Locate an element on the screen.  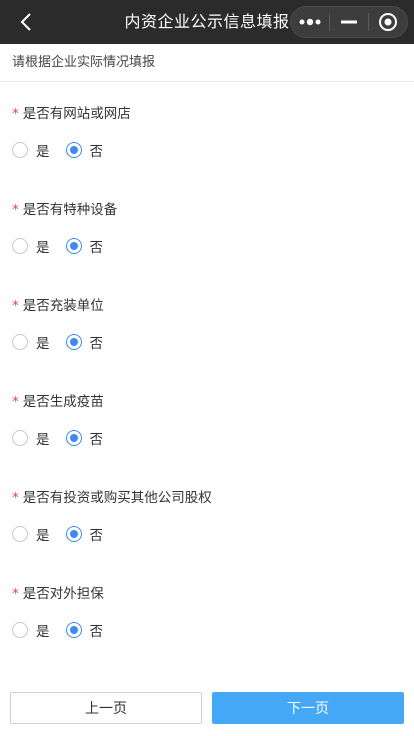
target-close-icon is located at coordinates (388, 22).